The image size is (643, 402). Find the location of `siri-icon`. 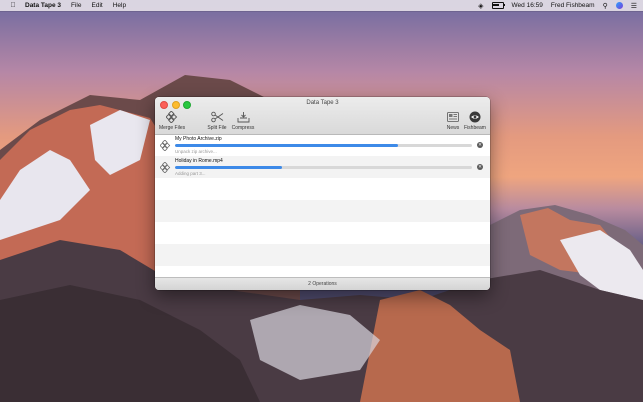

siri-icon is located at coordinates (619, 5).